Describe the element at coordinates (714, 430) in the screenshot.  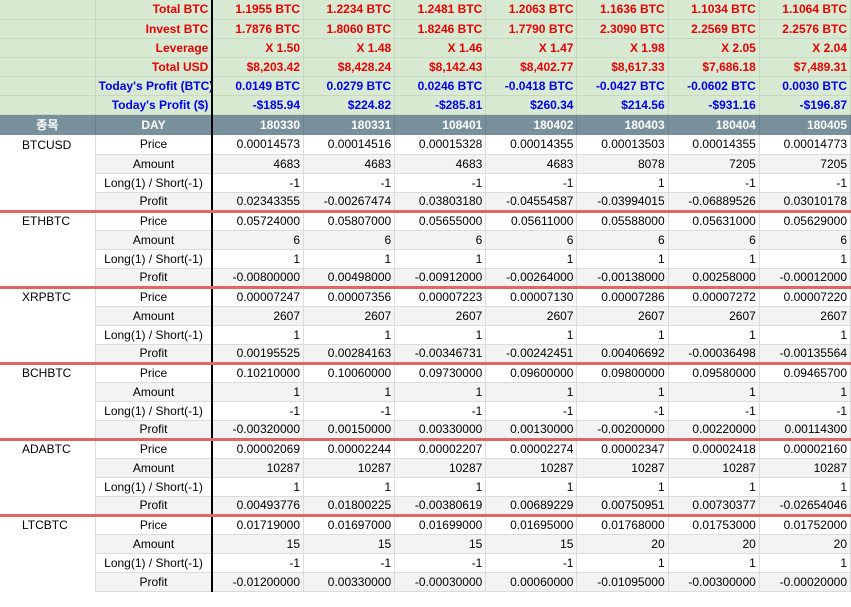
I see `profit-value: 0.00220000` at that location.